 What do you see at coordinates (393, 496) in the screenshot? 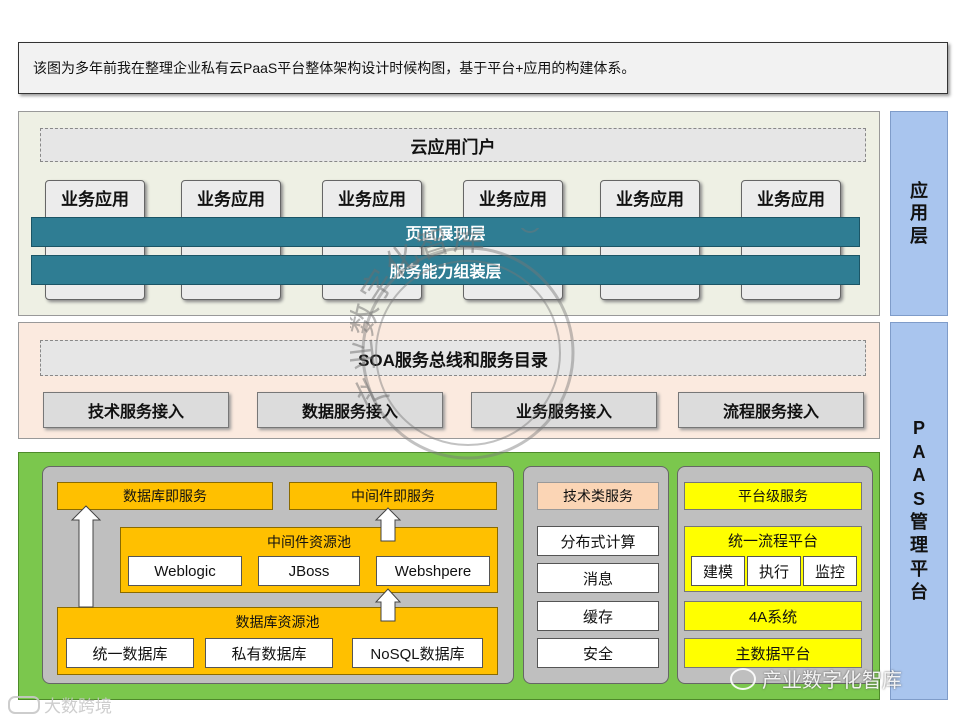
I see `middleware-as-a-service: 中间件即服务` at bounding box center [393, 496].